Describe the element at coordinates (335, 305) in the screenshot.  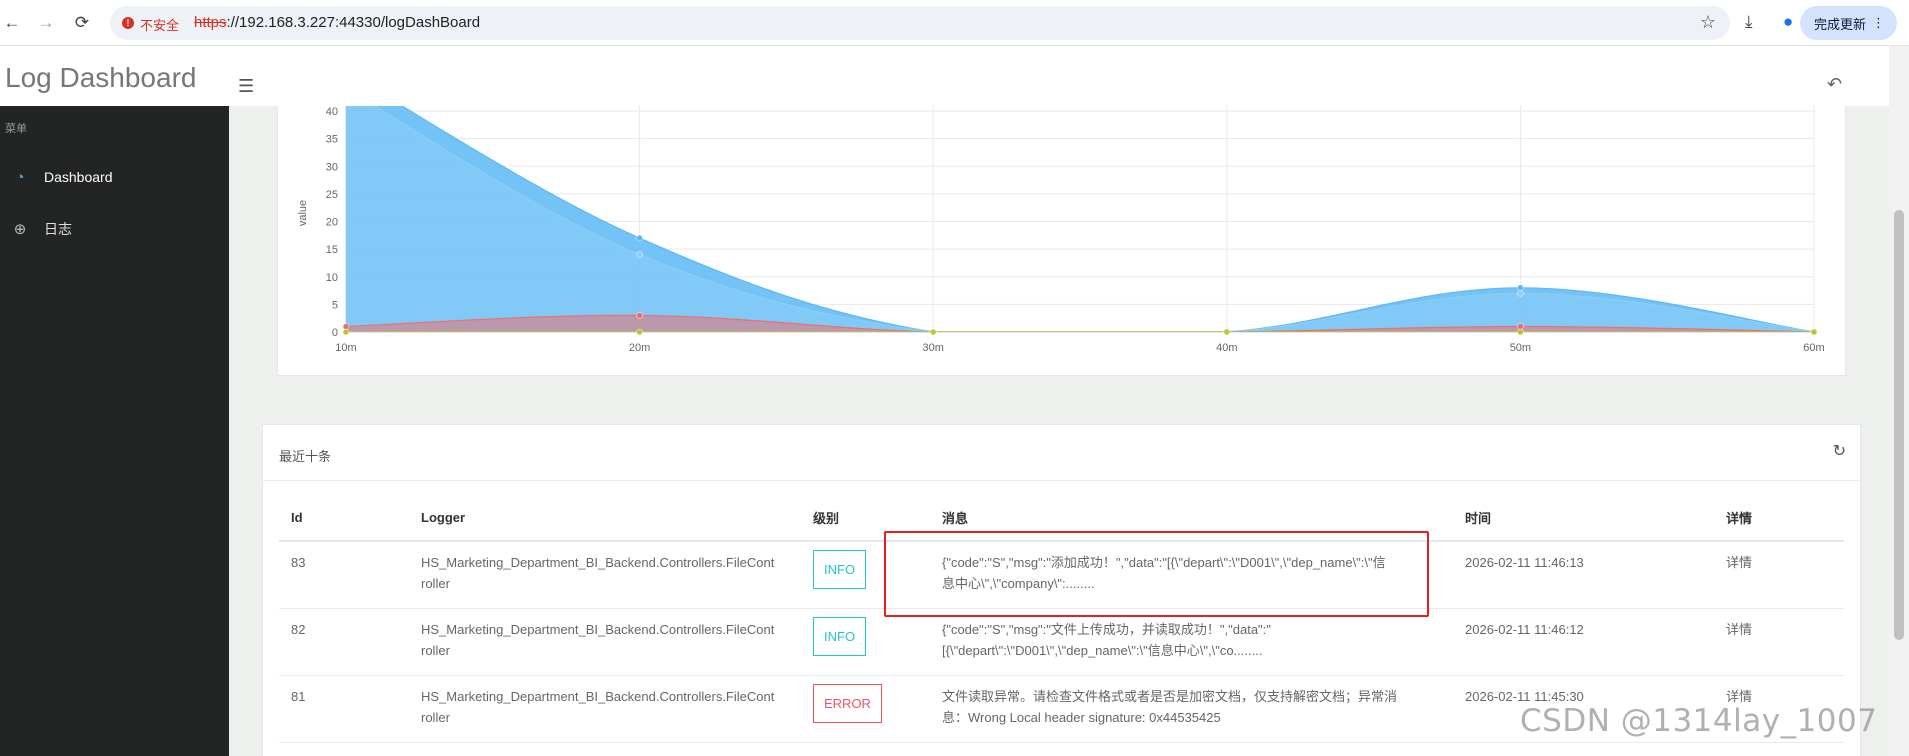
I see `y-tick-label: 5` at that location.